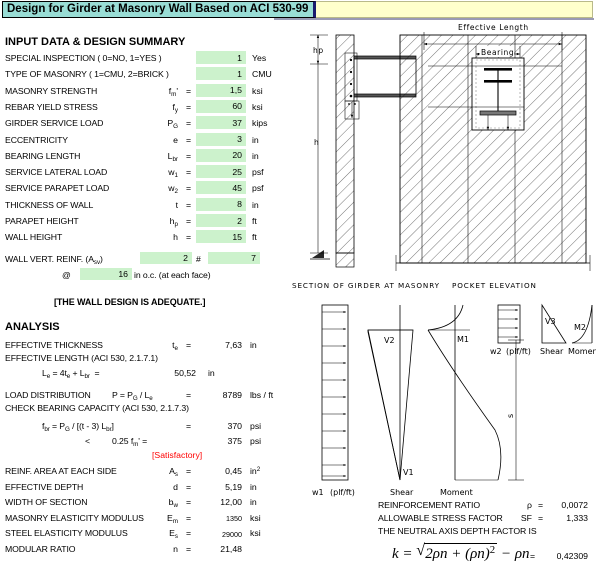  I want to click on spacing-at-symbol: @, so click(66, 275).